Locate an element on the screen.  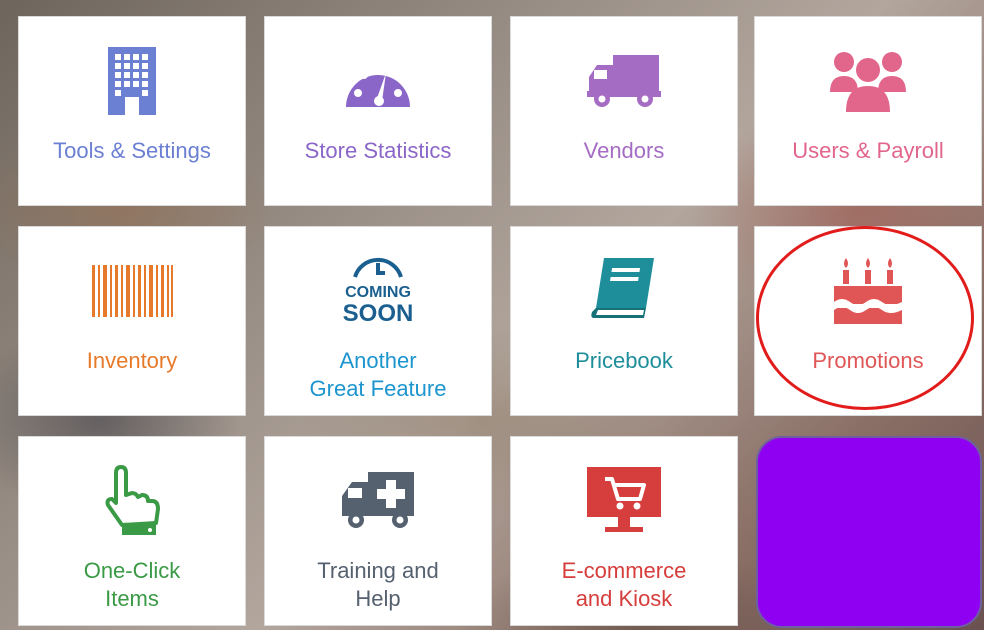
tile-label: Vendors is located at coordinates (624, 150).